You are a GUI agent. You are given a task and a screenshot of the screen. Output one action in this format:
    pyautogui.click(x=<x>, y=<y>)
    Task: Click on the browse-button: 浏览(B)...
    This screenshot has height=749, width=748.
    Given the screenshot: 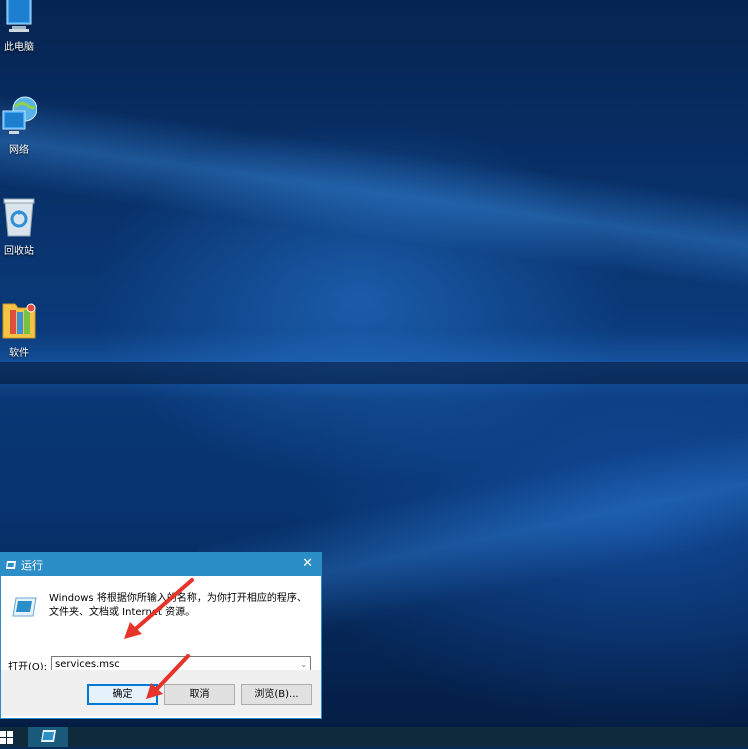 What is the action you would take?
    pyautogui.click(x=276, y=694)
    